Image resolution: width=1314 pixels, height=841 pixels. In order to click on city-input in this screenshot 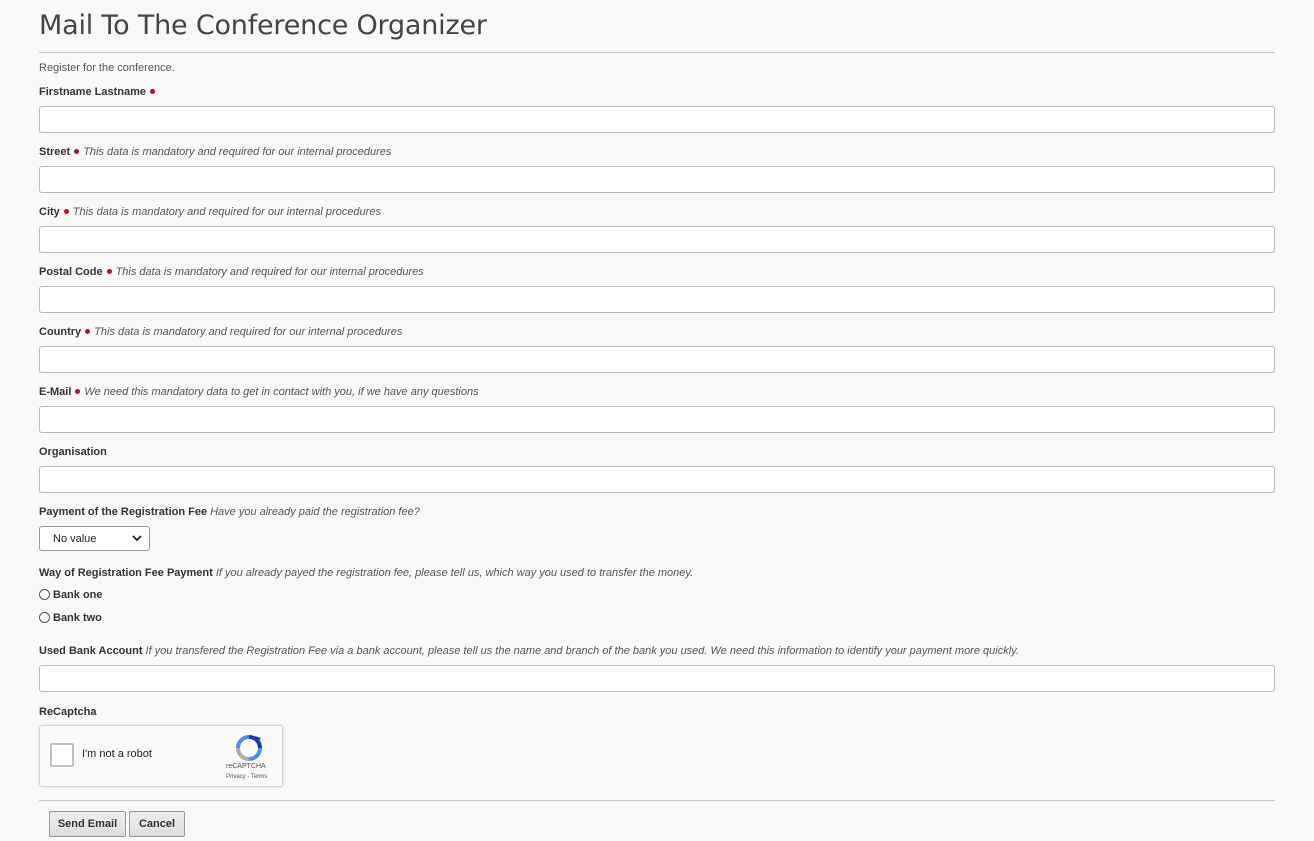, I will do `click(657, 239)`.